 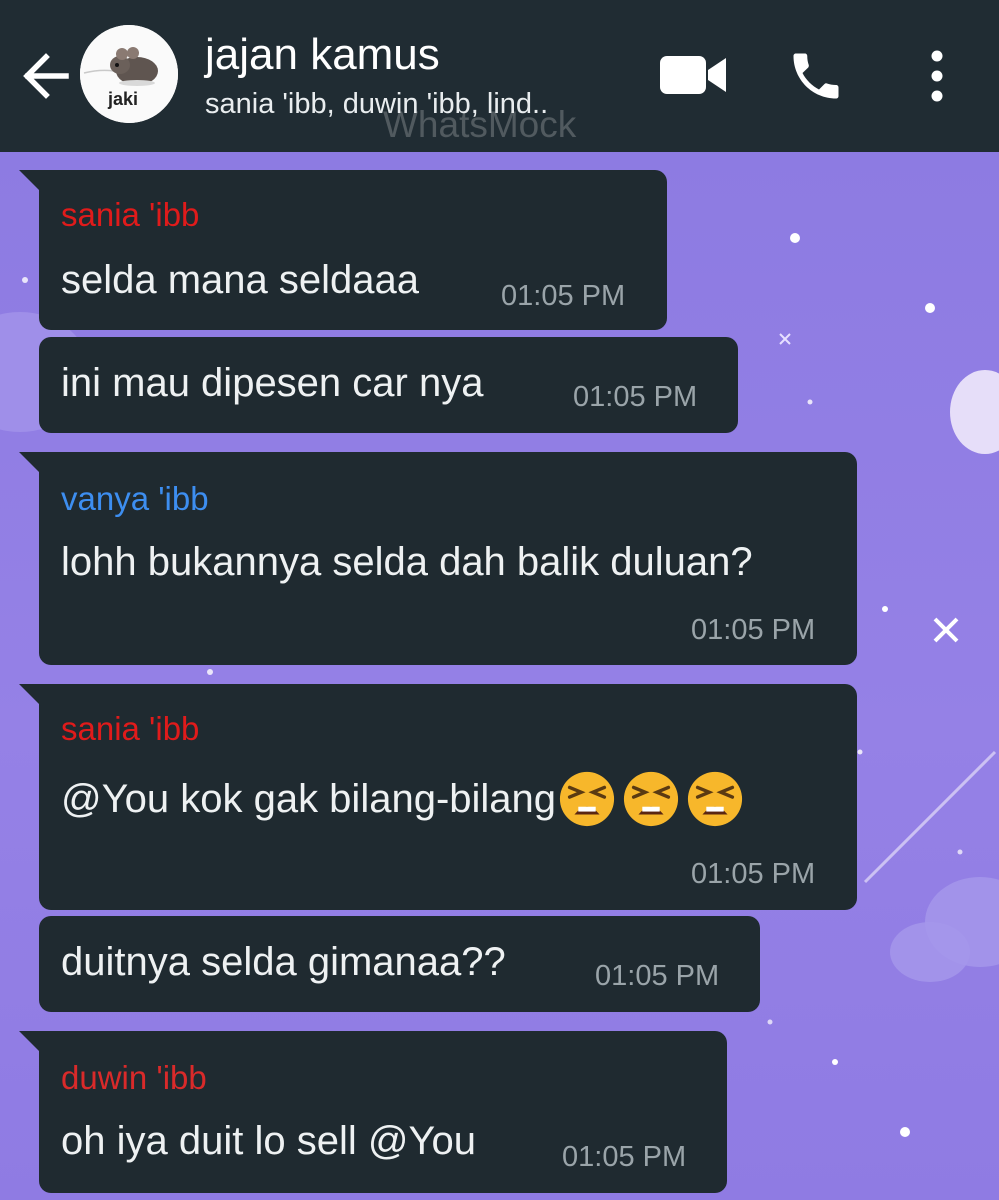 What do you see at coordinates (123, 99) in the screenshot?
I see `avatar-caption: jaki` at bounding box center [123, 99].